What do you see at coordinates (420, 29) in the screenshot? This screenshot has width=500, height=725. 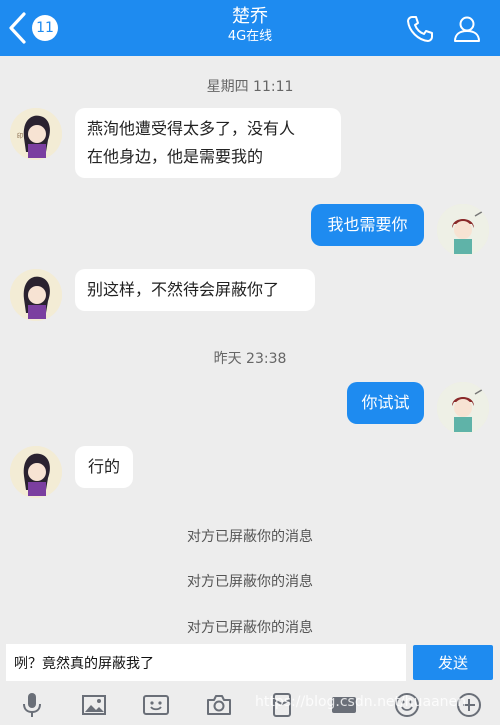 I see `phone-icon` at bounding box center [420, 29].